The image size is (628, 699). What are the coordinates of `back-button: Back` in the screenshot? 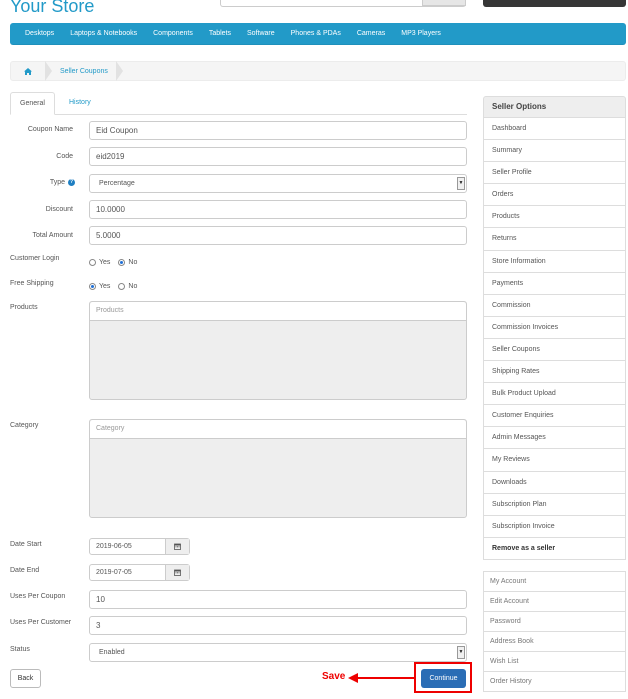 It's located at (25, 678).